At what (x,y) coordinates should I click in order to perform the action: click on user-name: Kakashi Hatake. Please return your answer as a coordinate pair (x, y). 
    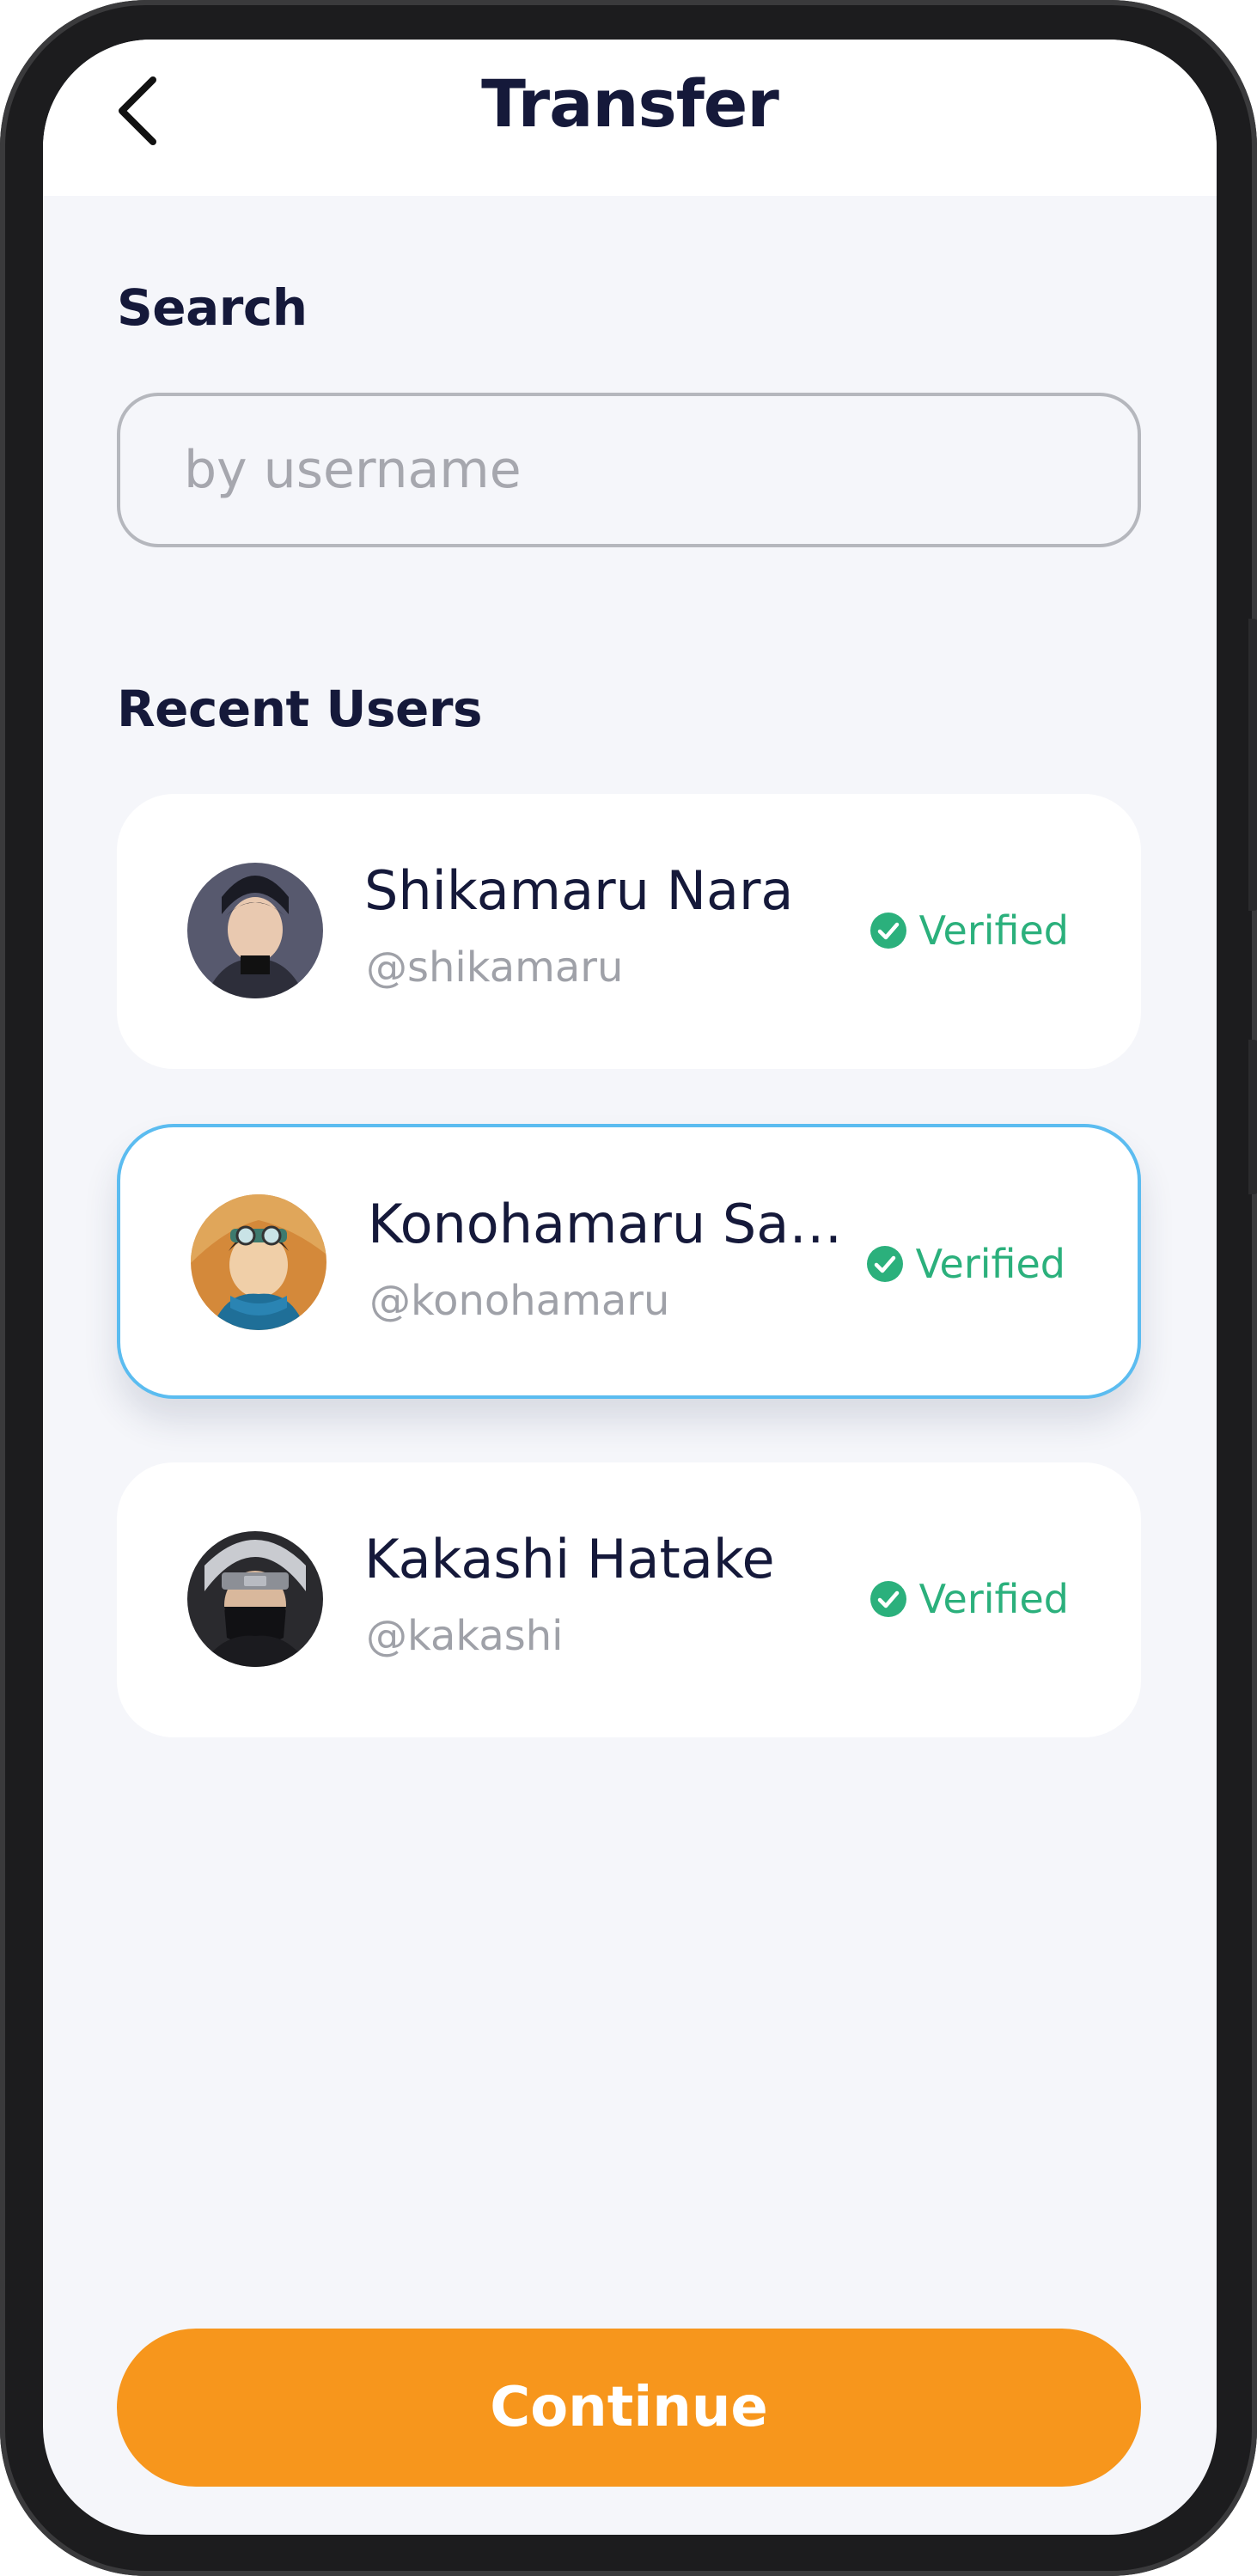
    Looking at the image, I should click on (569, 1559).